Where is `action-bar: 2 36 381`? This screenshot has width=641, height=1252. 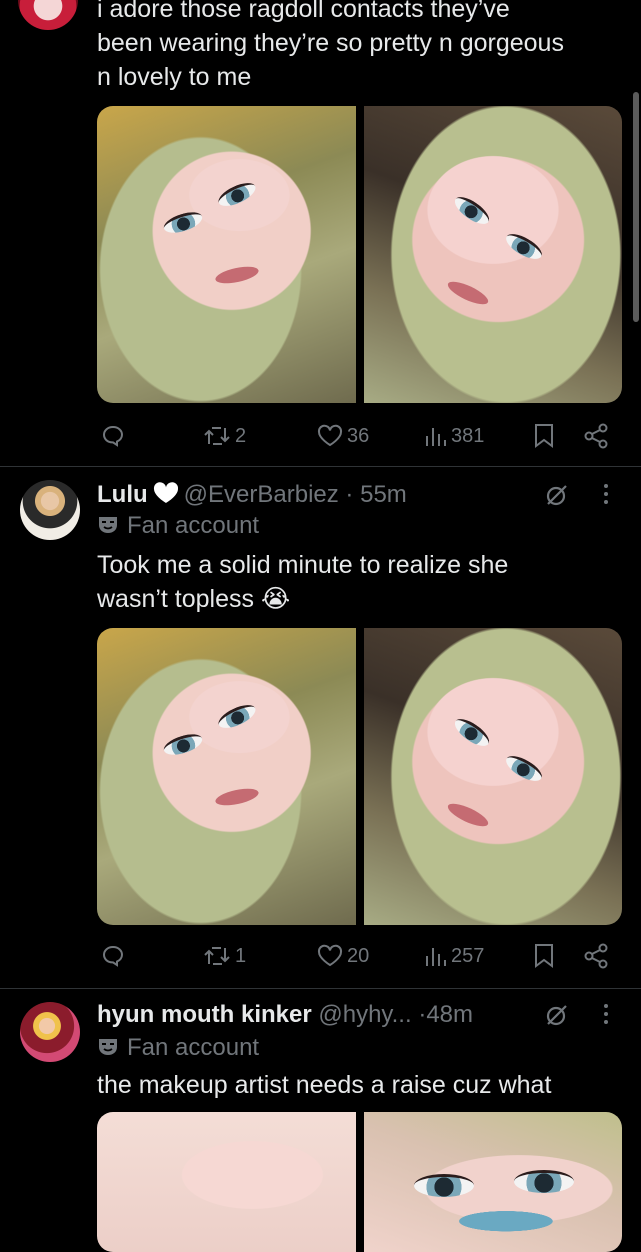 action-bar: 2 36 381 is located at coordinates (357, 436).